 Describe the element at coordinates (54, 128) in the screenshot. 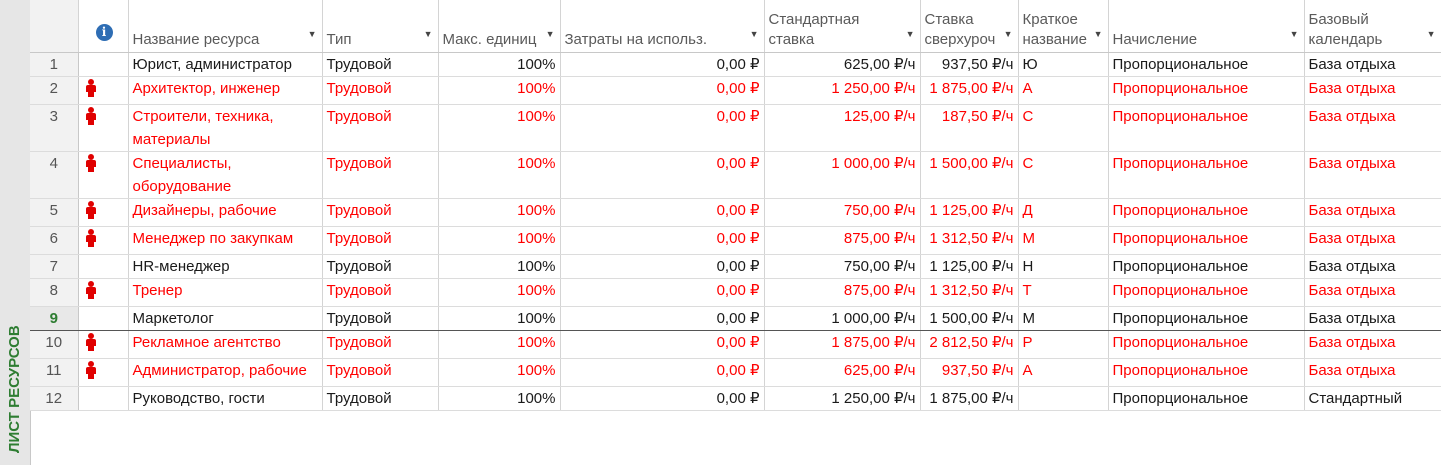

I see `row-id: 3` at that location.